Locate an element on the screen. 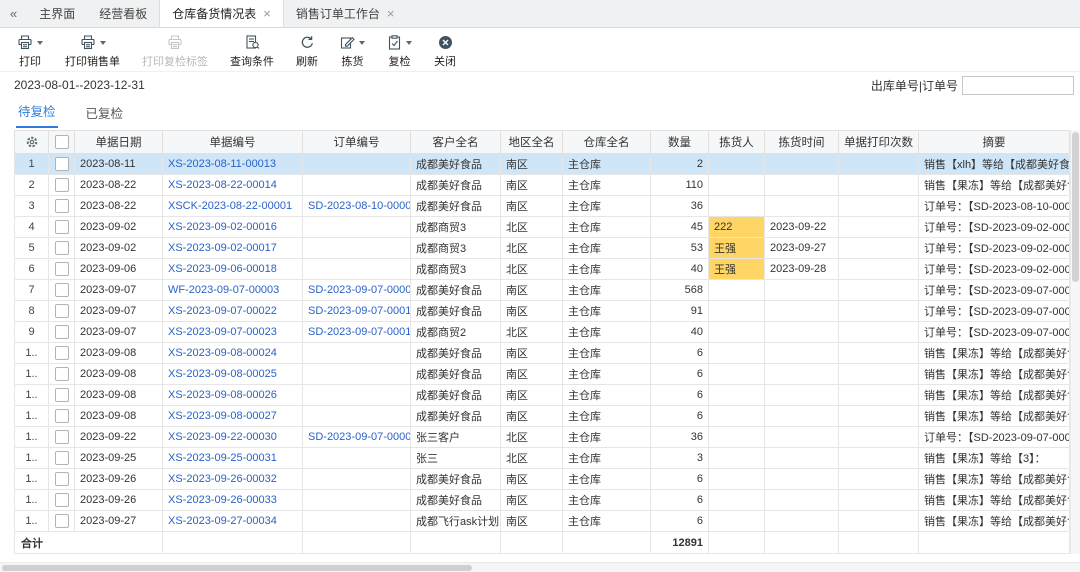 The width and height of the screenshot is (1080, 572). doc-number-link: XS-2023-09-08-00027 is located at coordinates (222, 416).